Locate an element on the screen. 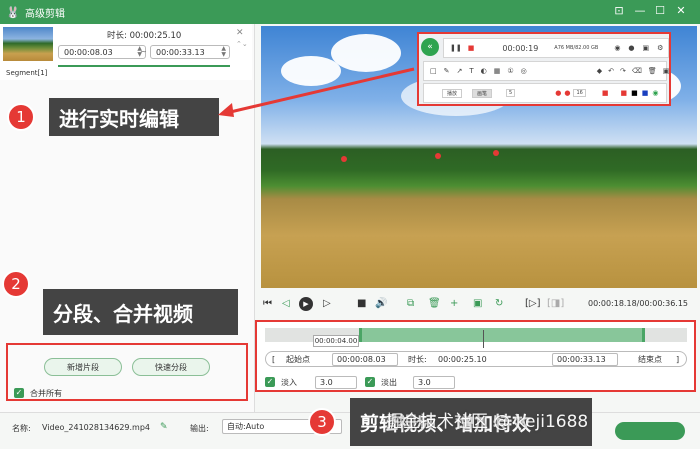 The image size is (700, 449). playhead is located at coordinates (483, 339).